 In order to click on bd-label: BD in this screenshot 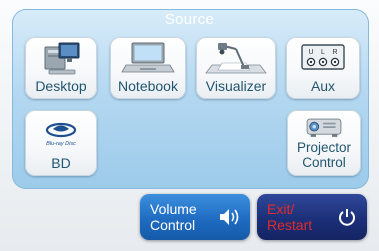, I will do `click(61, 163)`.